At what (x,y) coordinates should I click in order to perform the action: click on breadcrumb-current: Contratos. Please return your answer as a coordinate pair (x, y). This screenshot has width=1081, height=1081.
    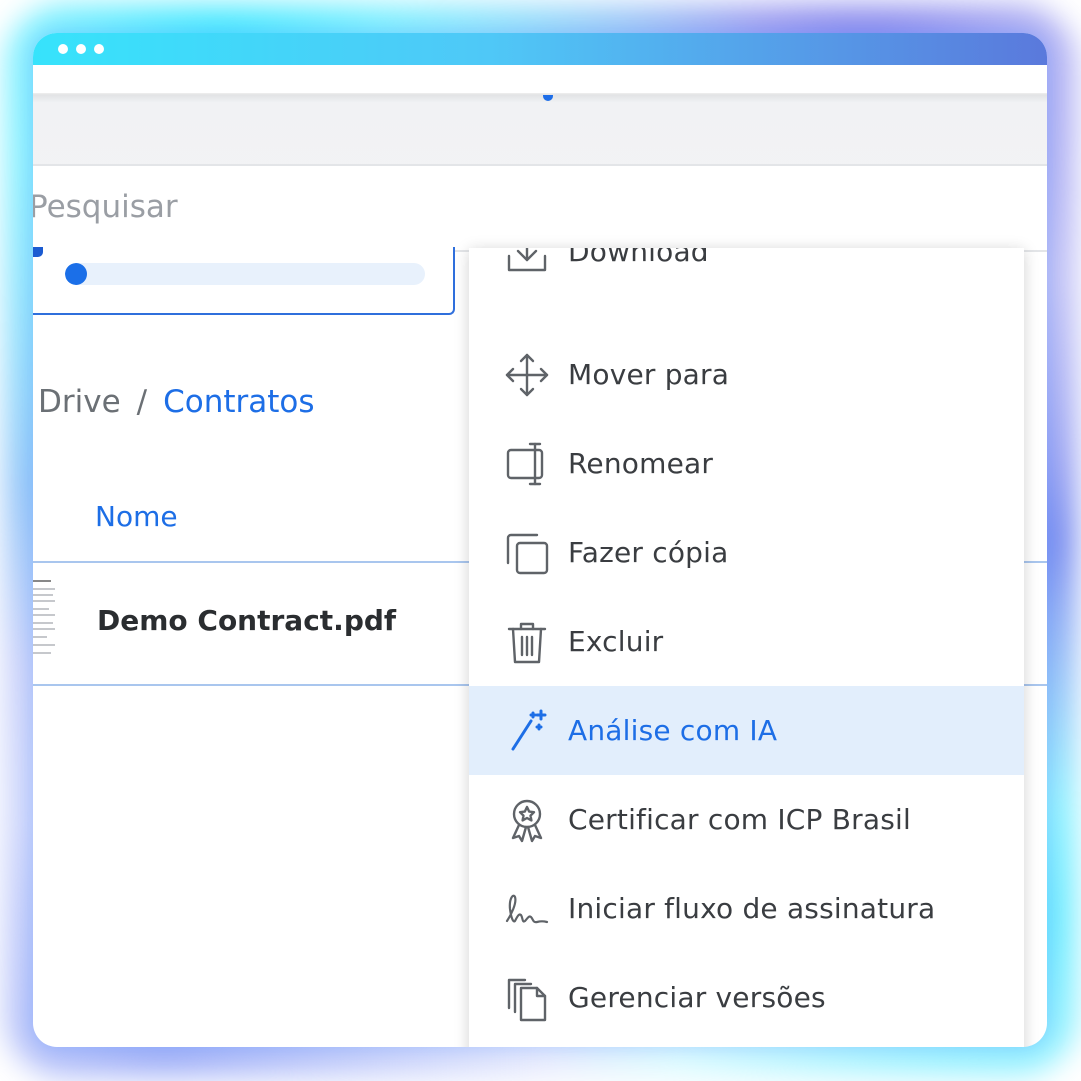
    Looking at the image, I should click on (238, 402).